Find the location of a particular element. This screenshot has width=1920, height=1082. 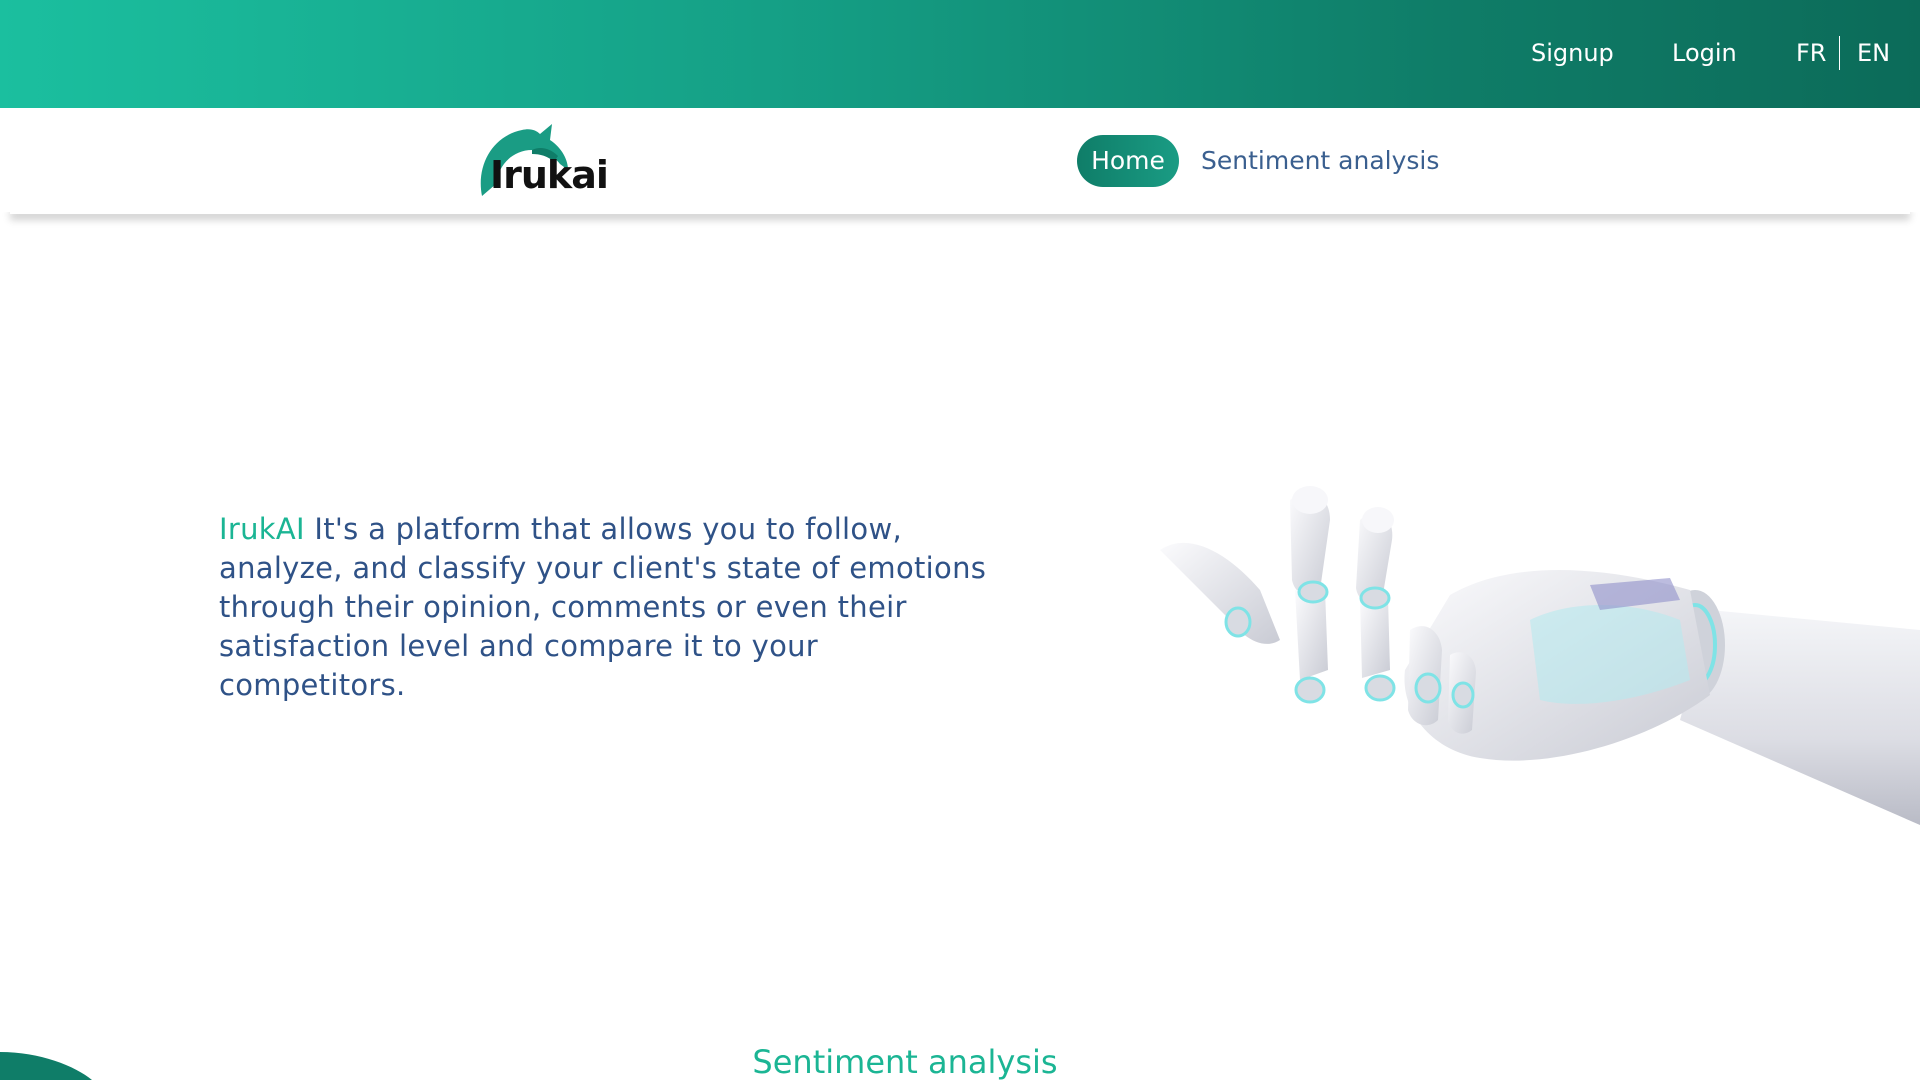

language-en-link: EN is located at coordinates (1873, 53).